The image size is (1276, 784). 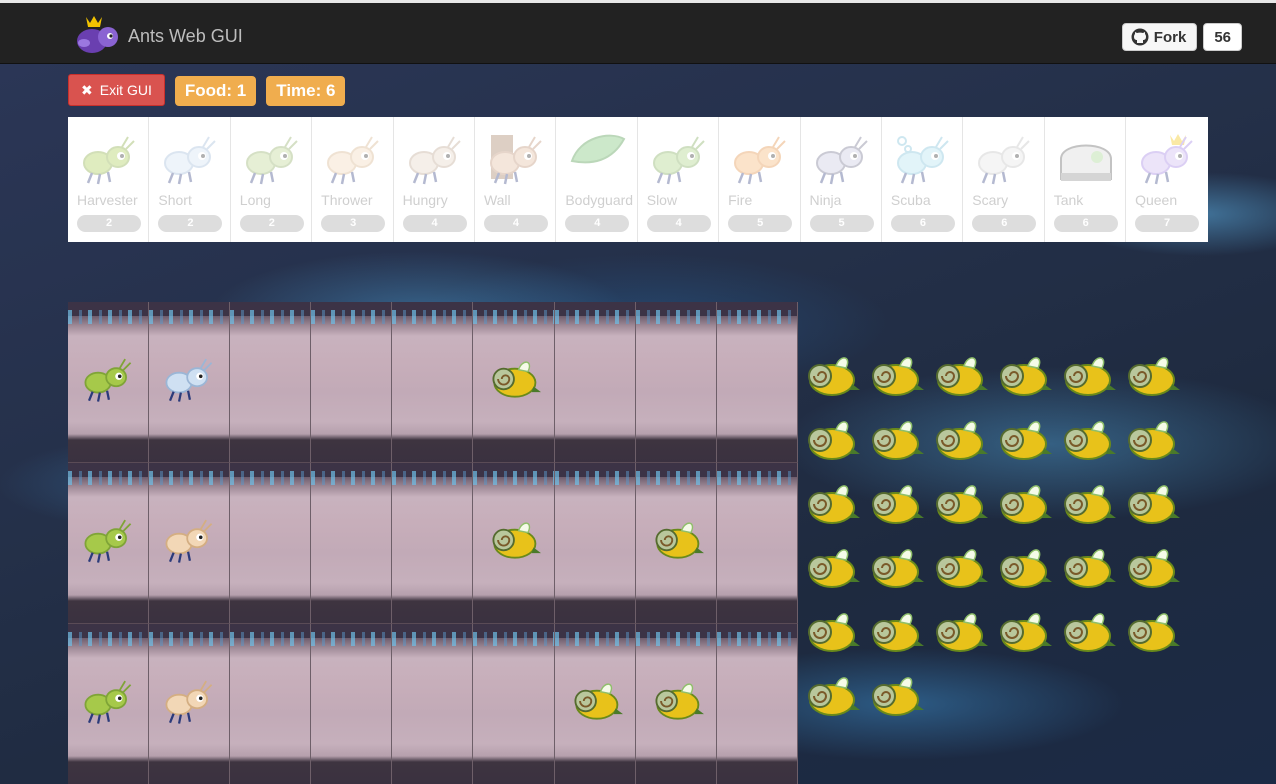 I want to click on slow-ant-icon, so click(x=678, y=160).